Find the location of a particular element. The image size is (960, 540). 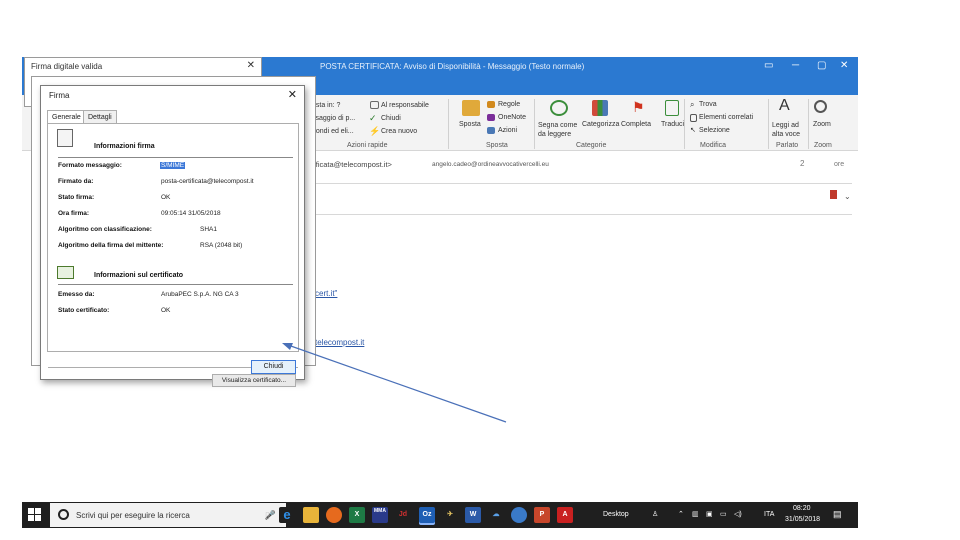

notifications-icon: ▤ is located at coordinates (837, 514).